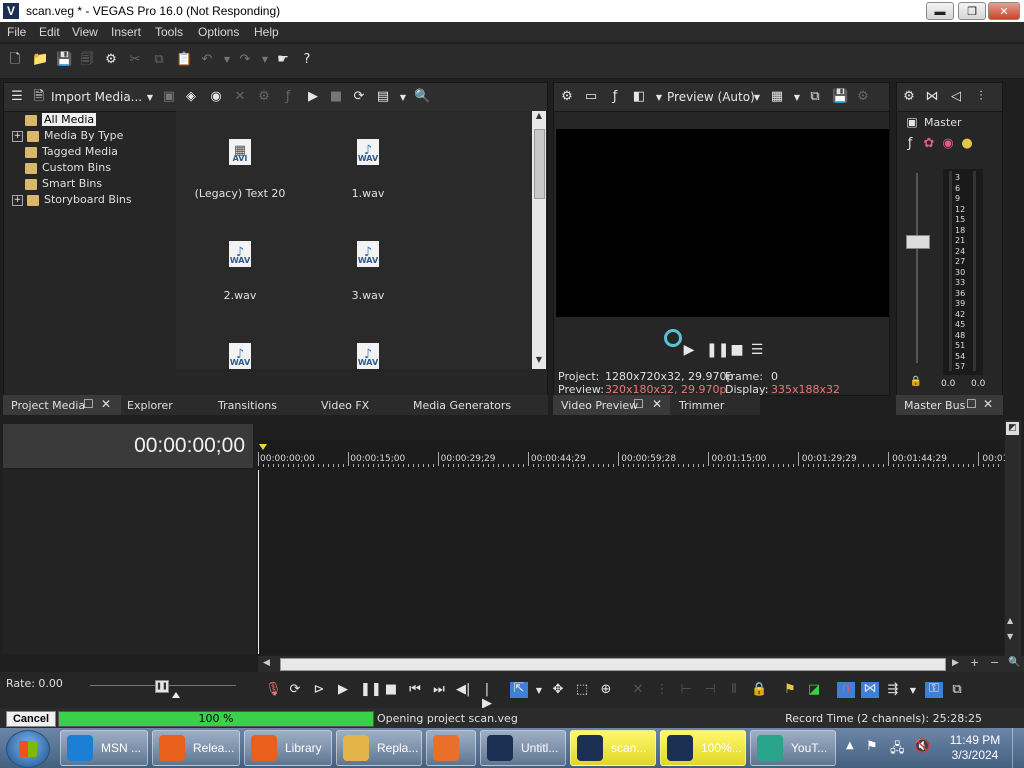  What do you see at coordinates (701, 405) in the screenshot?
I see `tab-trimmer: Trimmer` at bounding box center [701, 405].